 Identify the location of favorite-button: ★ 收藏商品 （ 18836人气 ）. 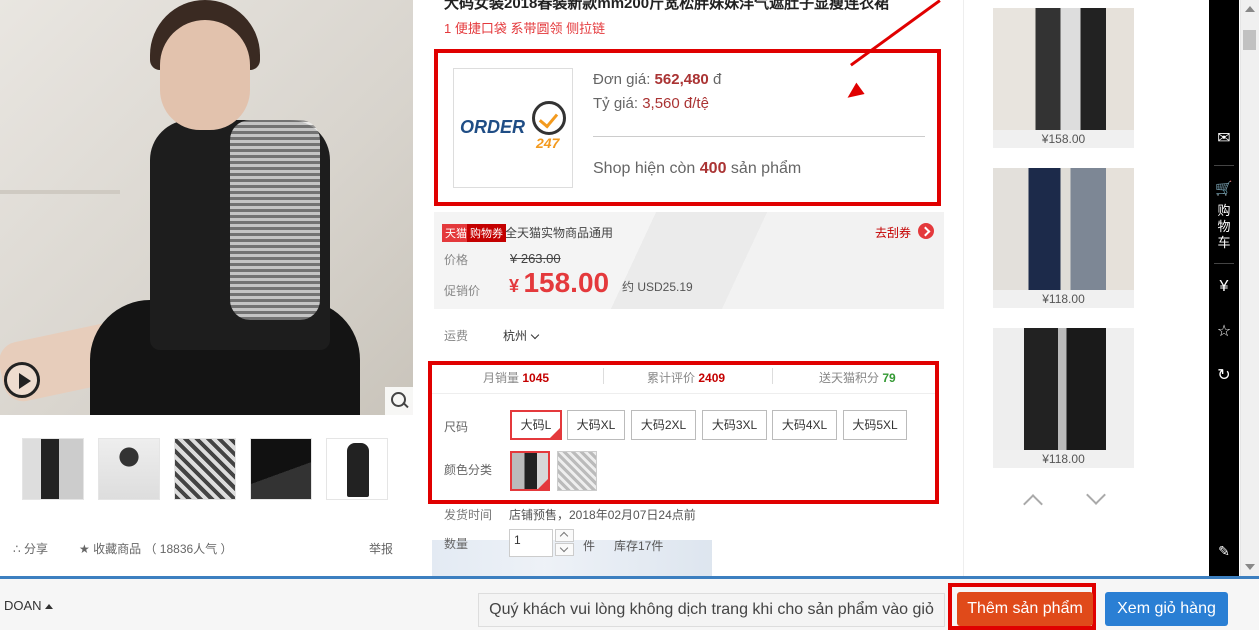
(156, 548).